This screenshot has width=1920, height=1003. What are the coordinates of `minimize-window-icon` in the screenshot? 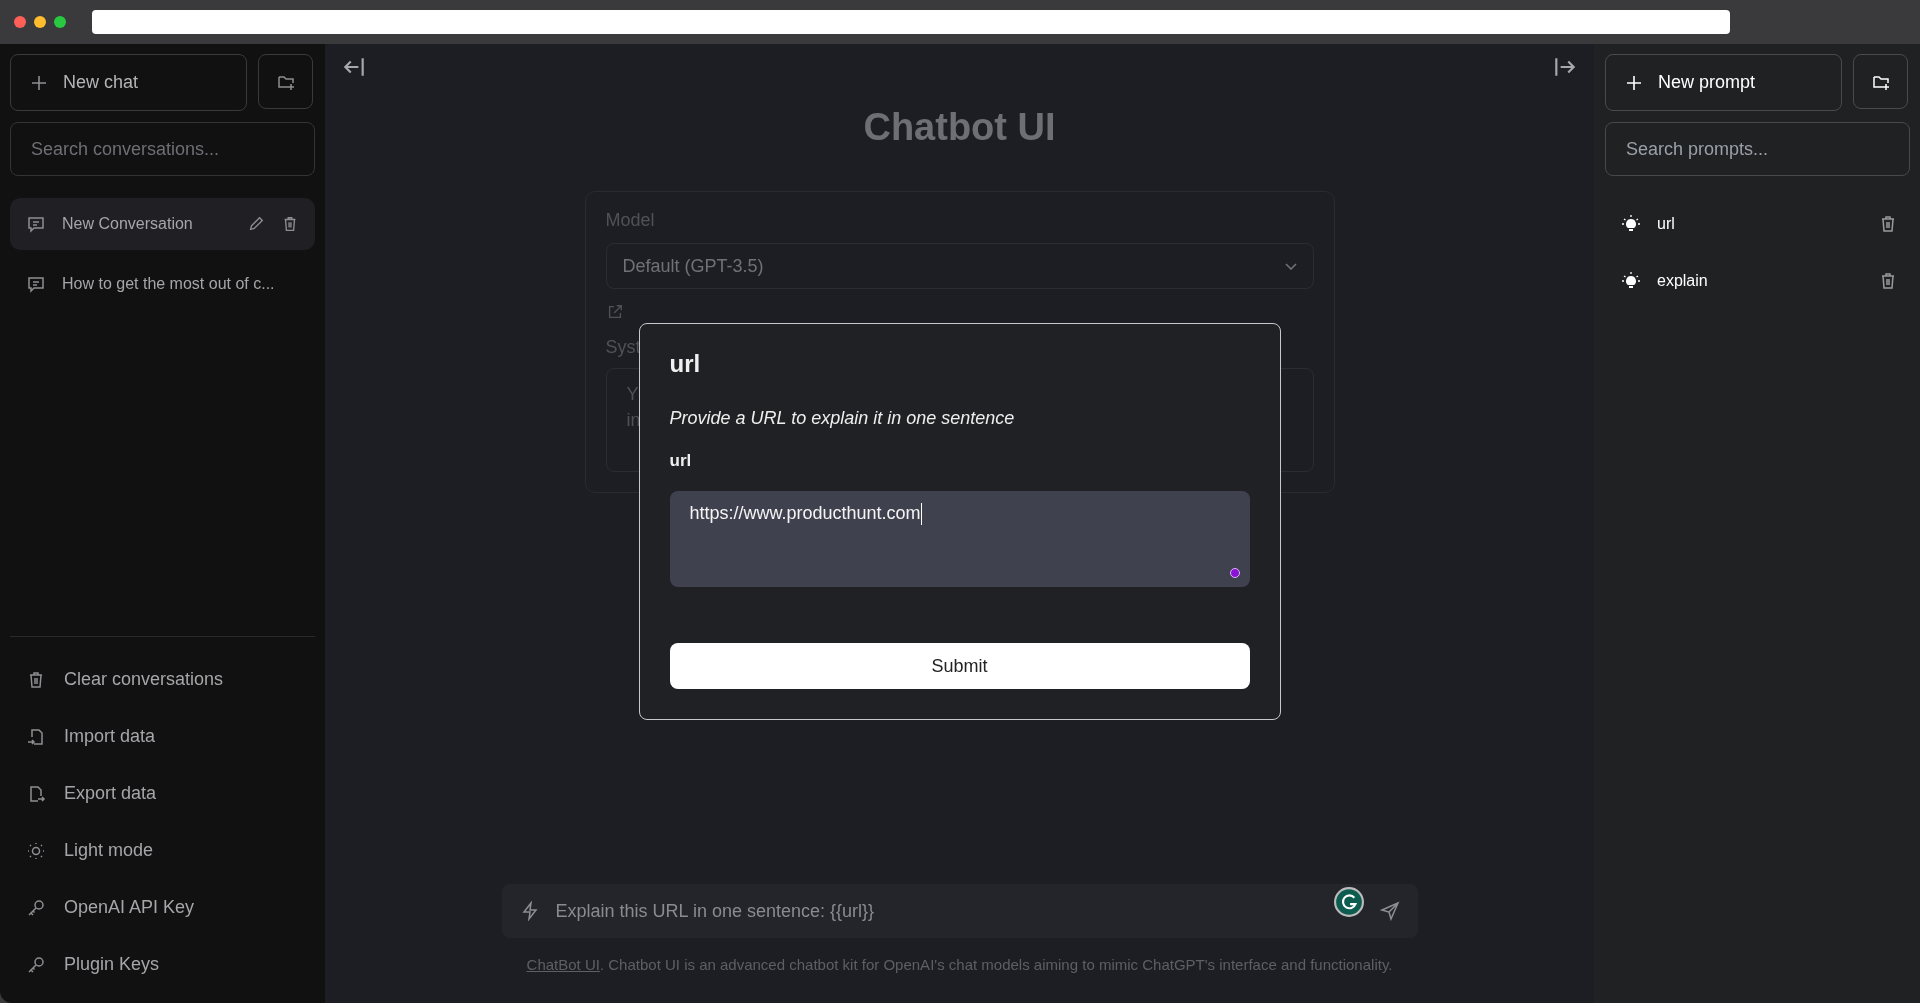 It's located at (40, 22).